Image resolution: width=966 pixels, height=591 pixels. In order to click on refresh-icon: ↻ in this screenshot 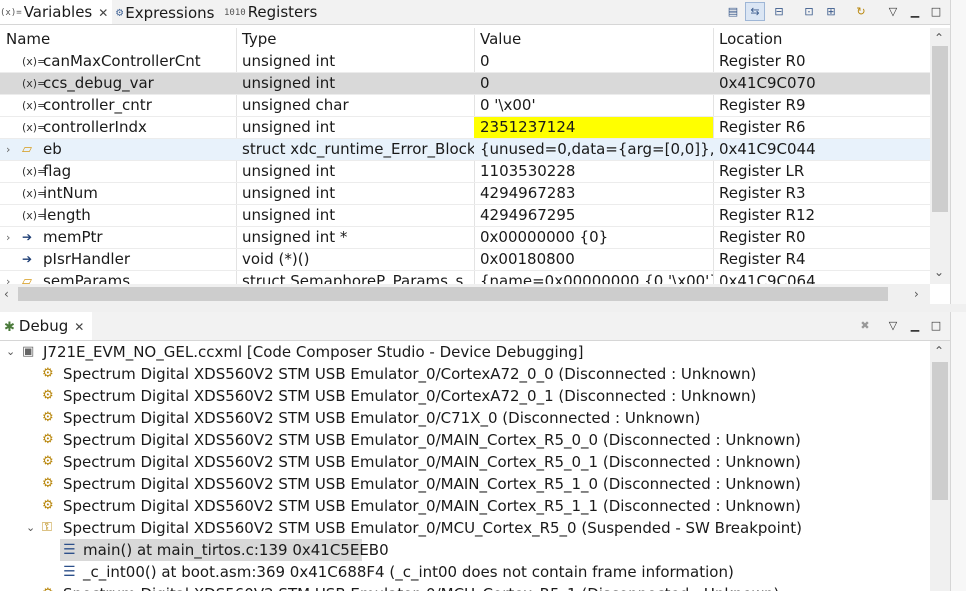, I will do `click(861, 11)`.